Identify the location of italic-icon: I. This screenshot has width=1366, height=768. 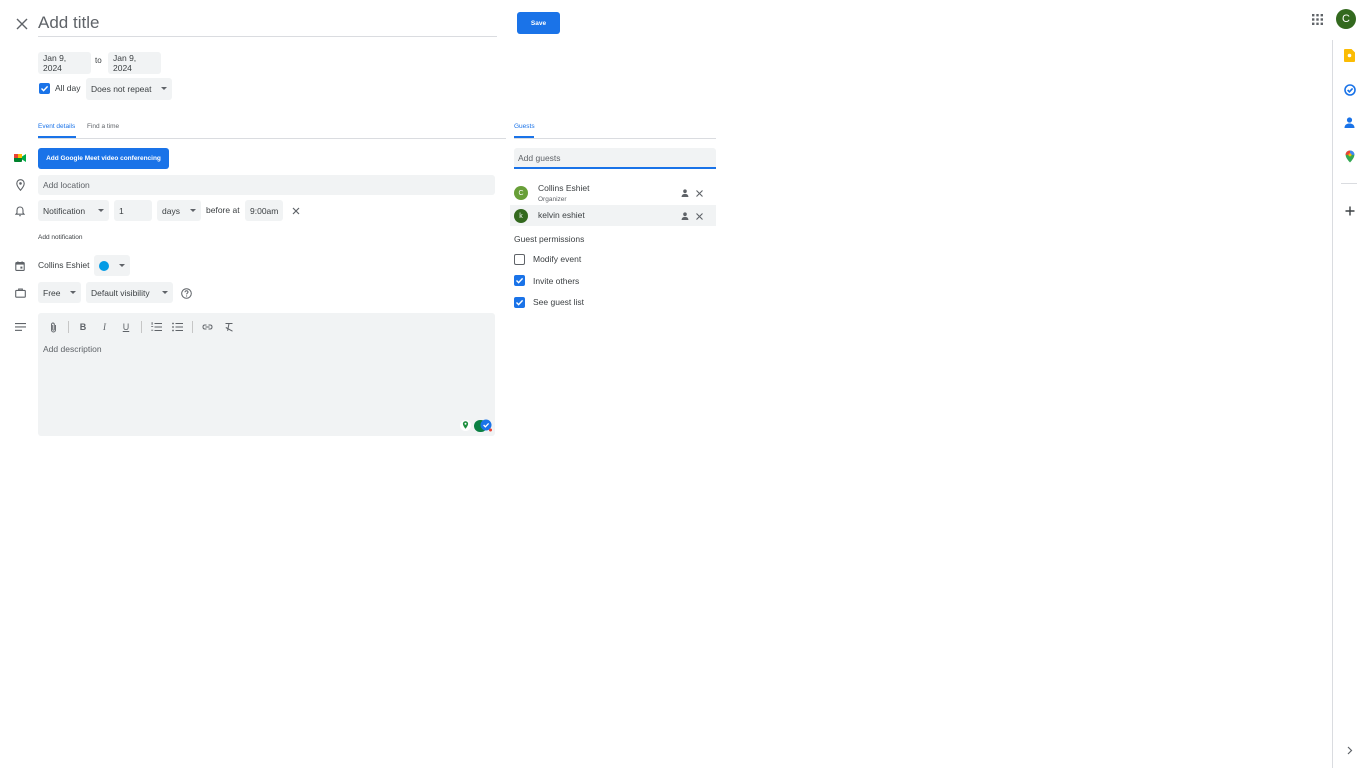
(105, 327).